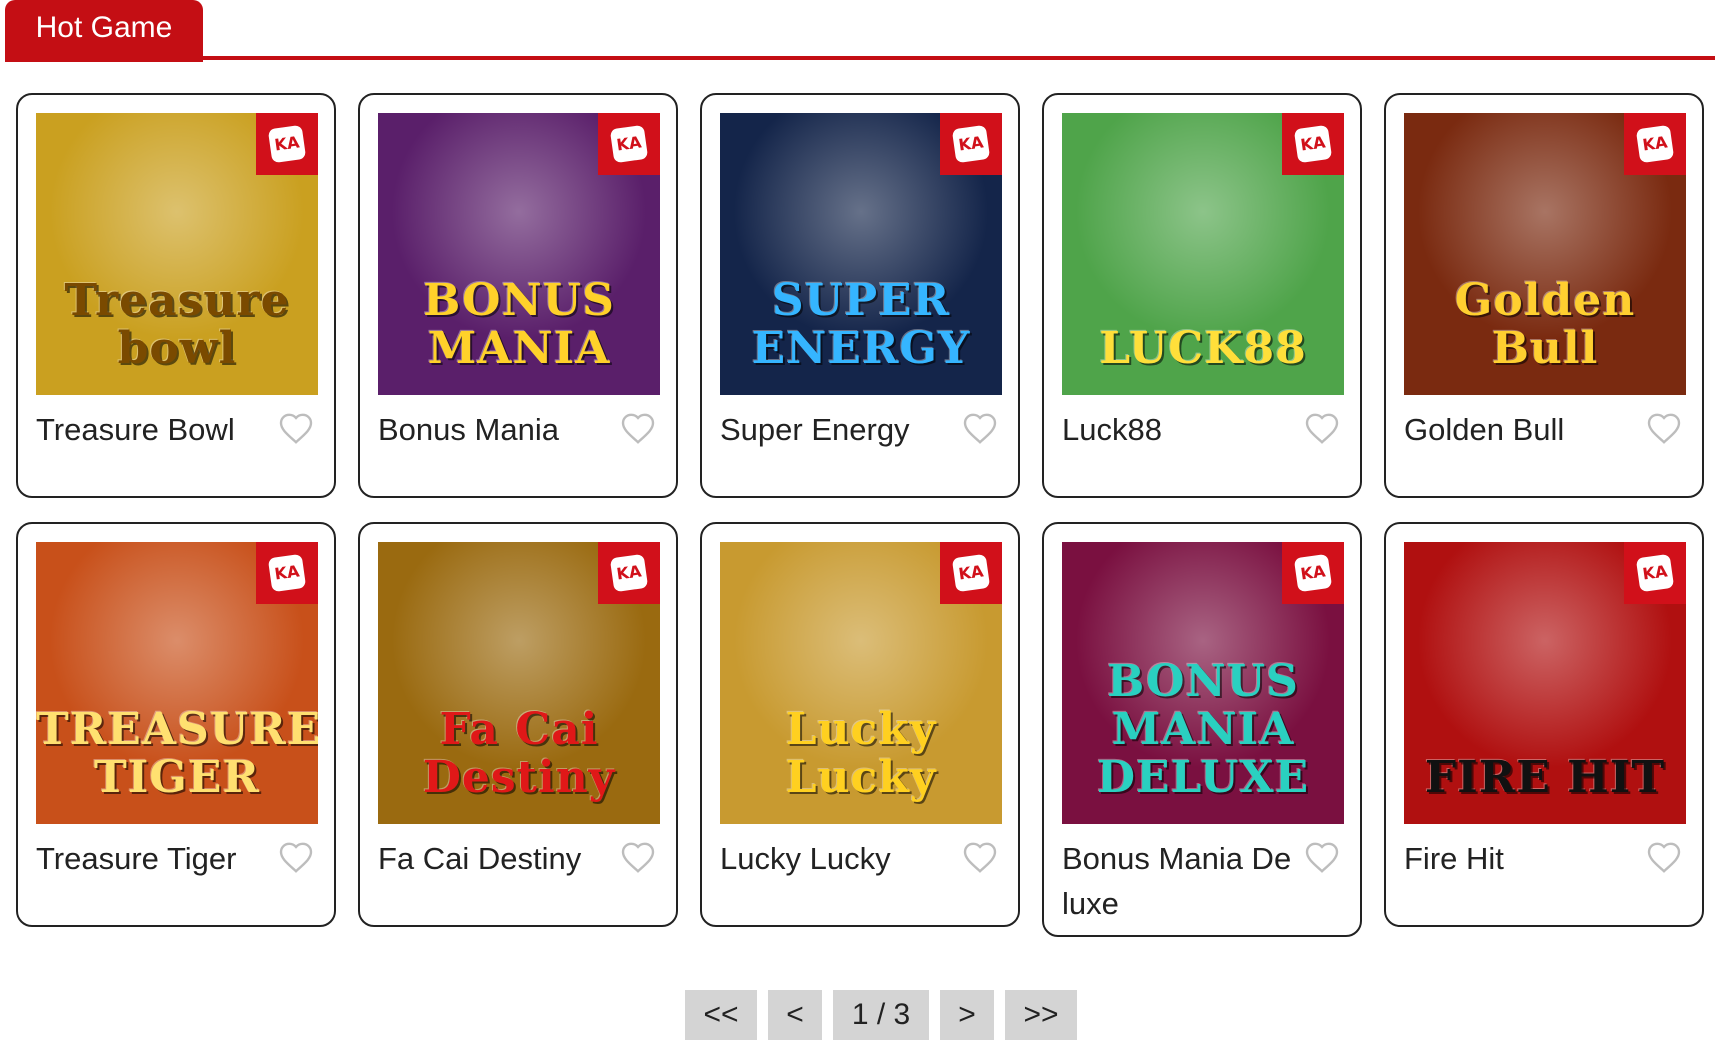 The width and height of the screenshot is (1720, 1058). I want to click on game-card: SUPER ENERGY KA Super Energy, so click(860, 295).